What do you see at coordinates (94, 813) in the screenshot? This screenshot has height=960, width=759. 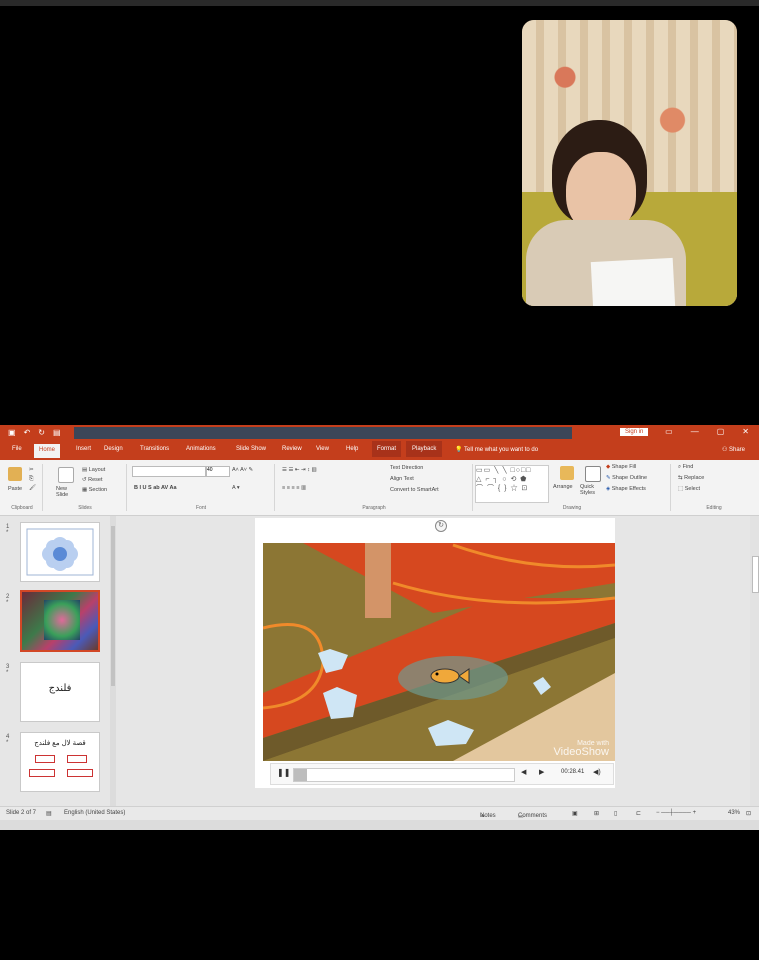 I see `language: English (United States)` at bounding box center [94, 813].